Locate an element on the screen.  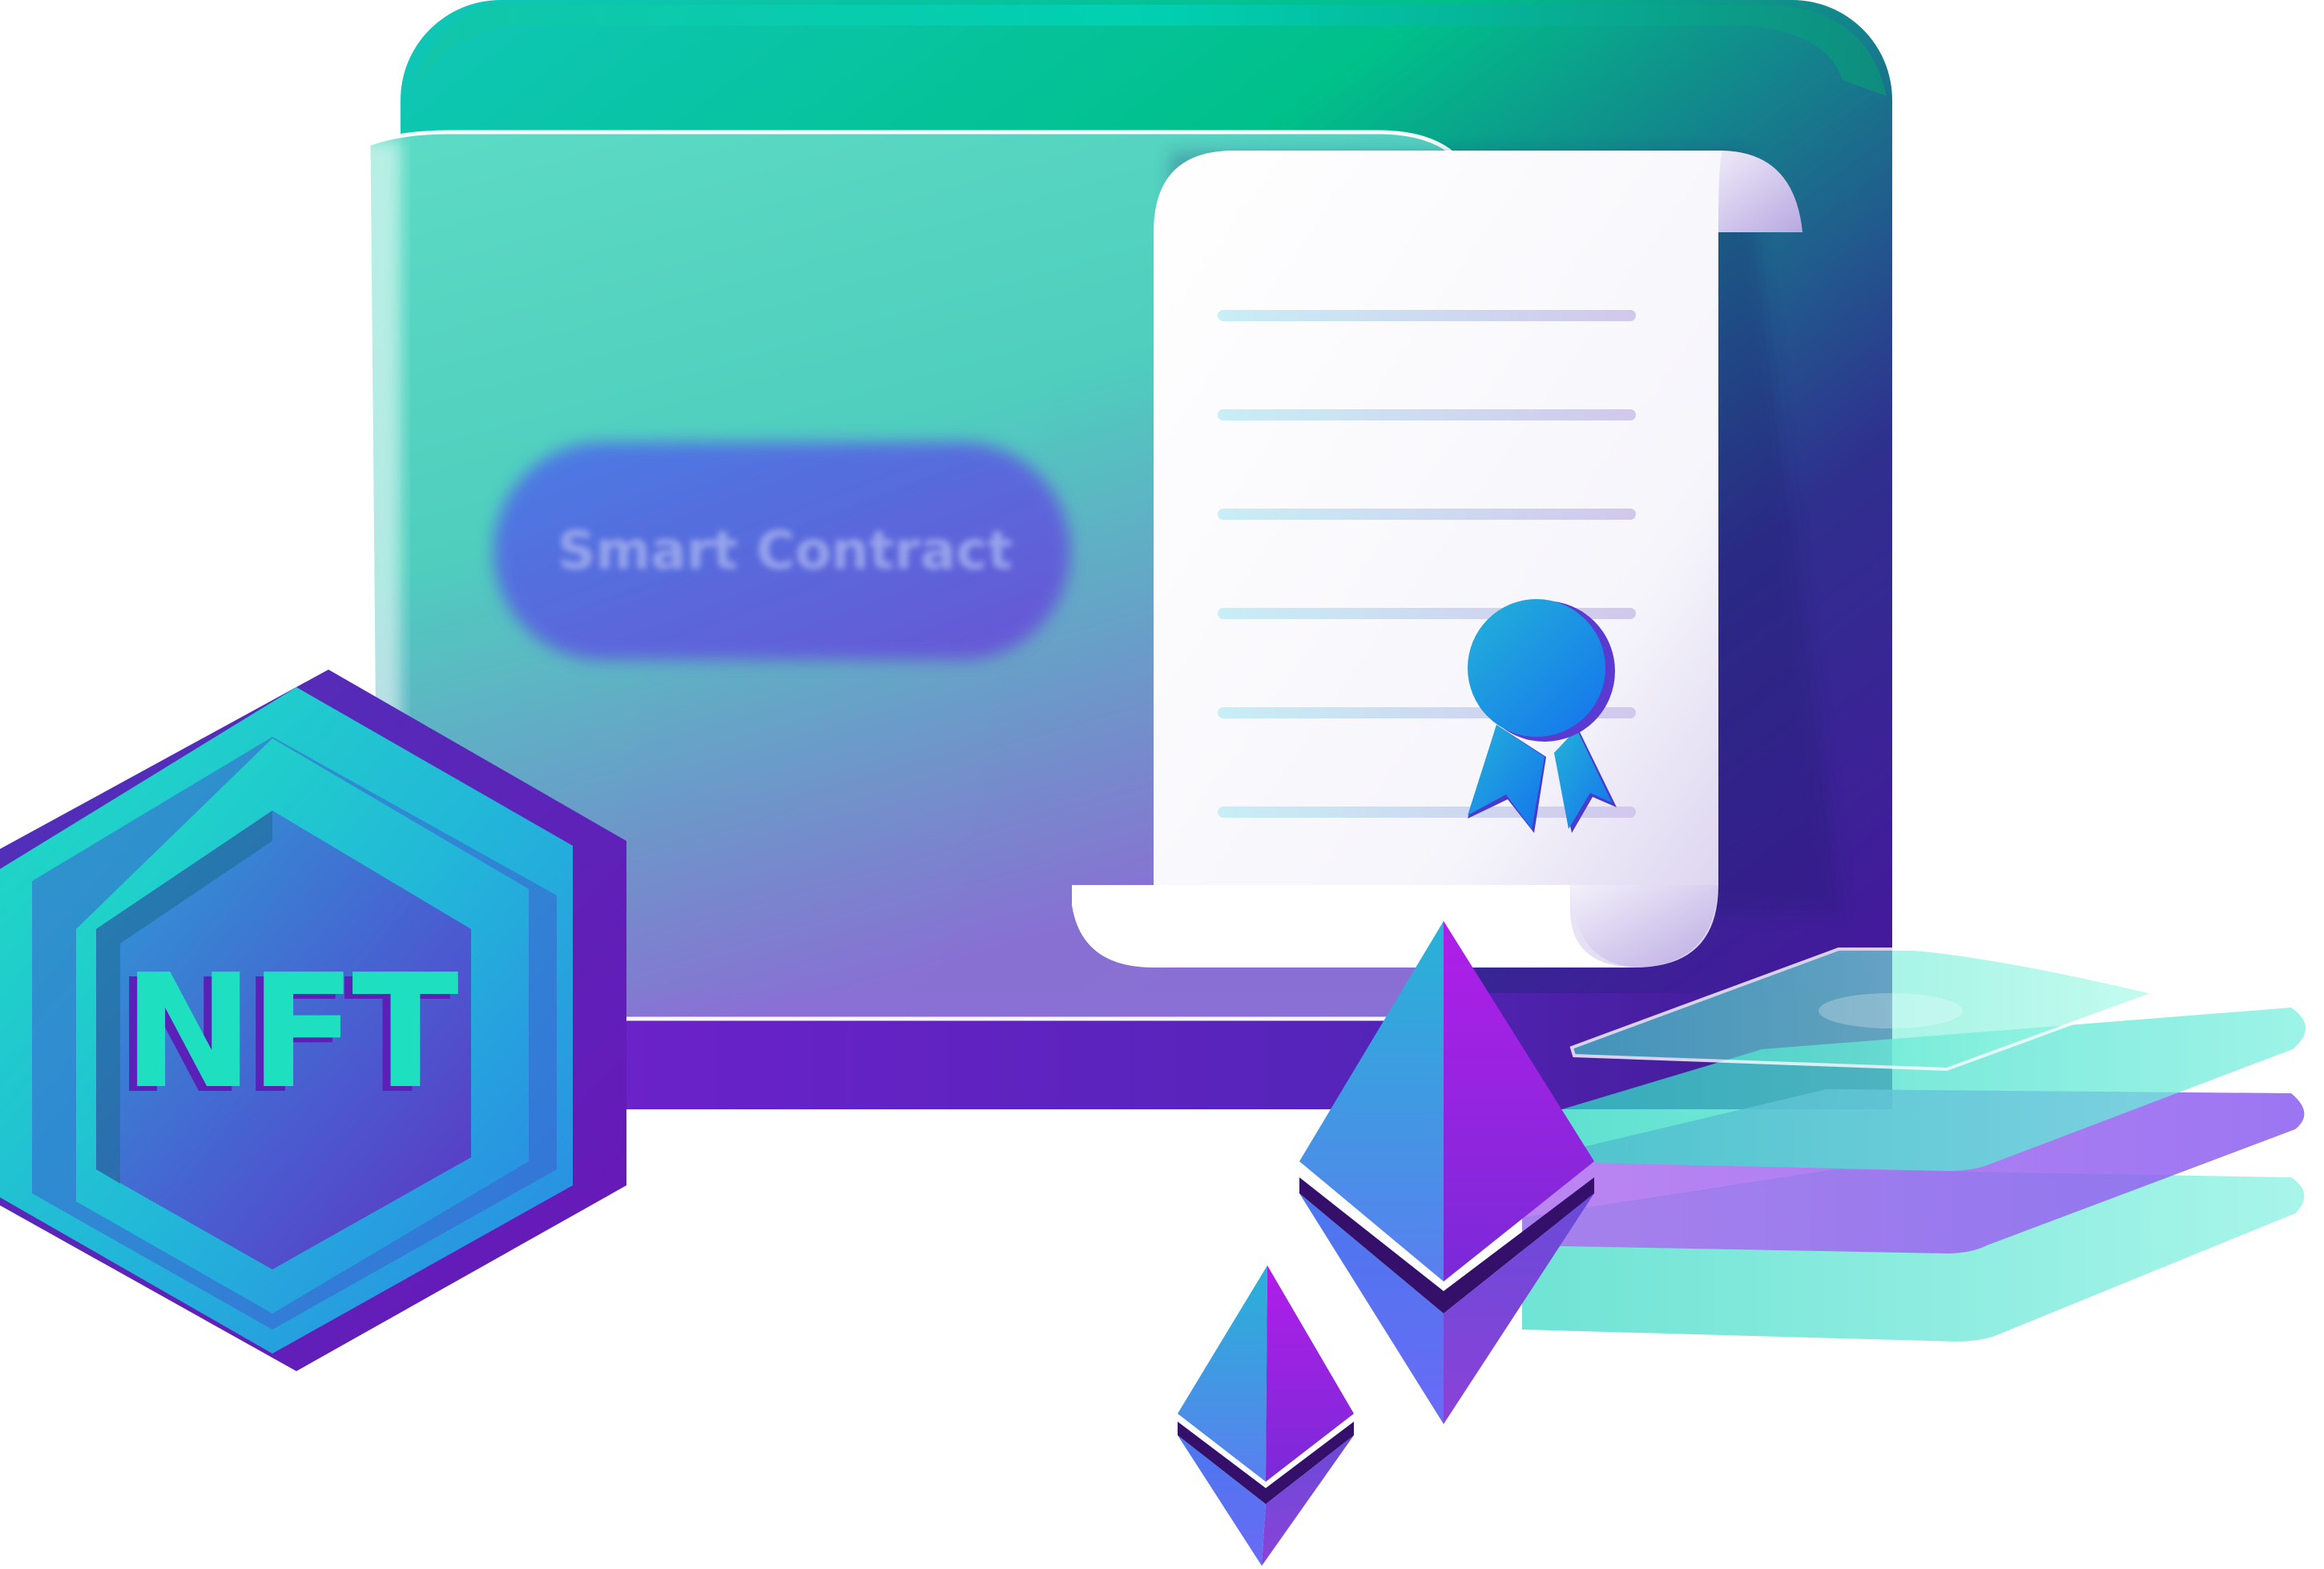
layer-glass-highlight is located at coordinates (1891, 1010).